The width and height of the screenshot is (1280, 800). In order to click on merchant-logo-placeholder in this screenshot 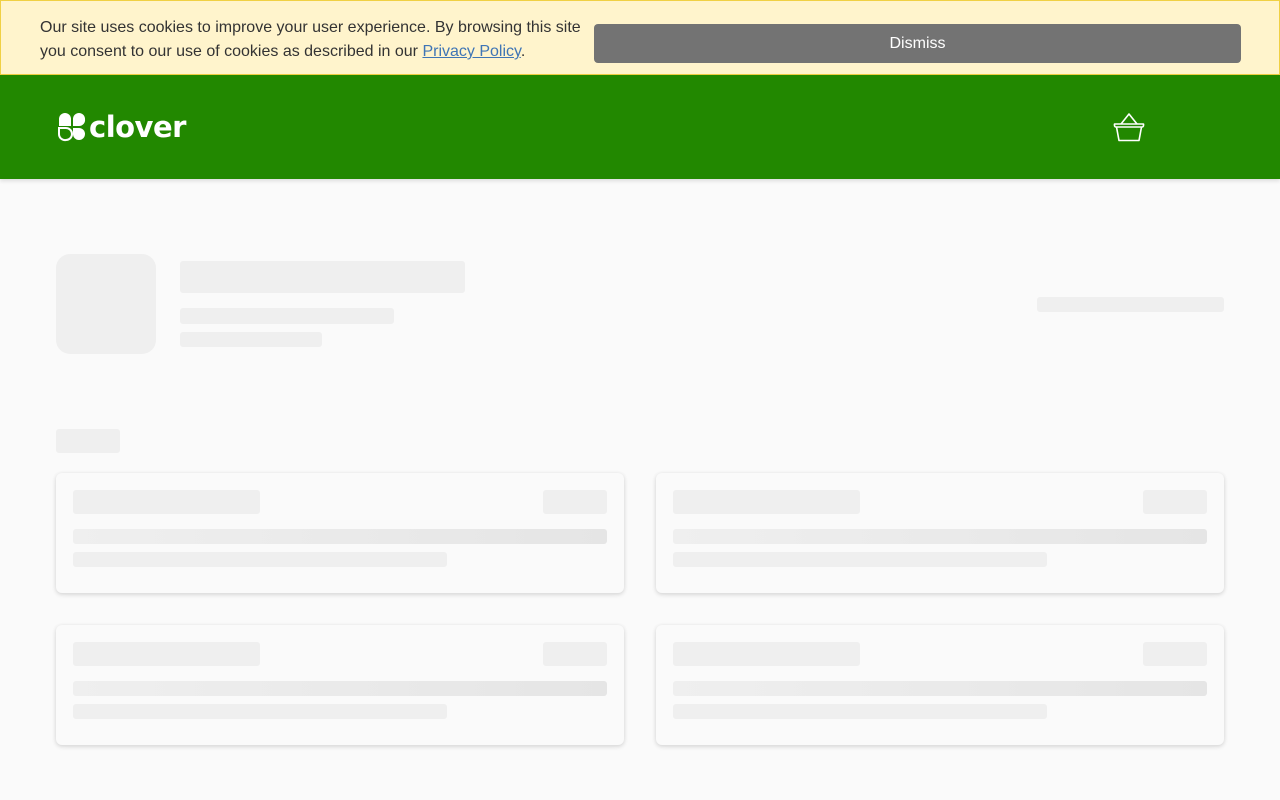, I will do `click(106, 304)`.